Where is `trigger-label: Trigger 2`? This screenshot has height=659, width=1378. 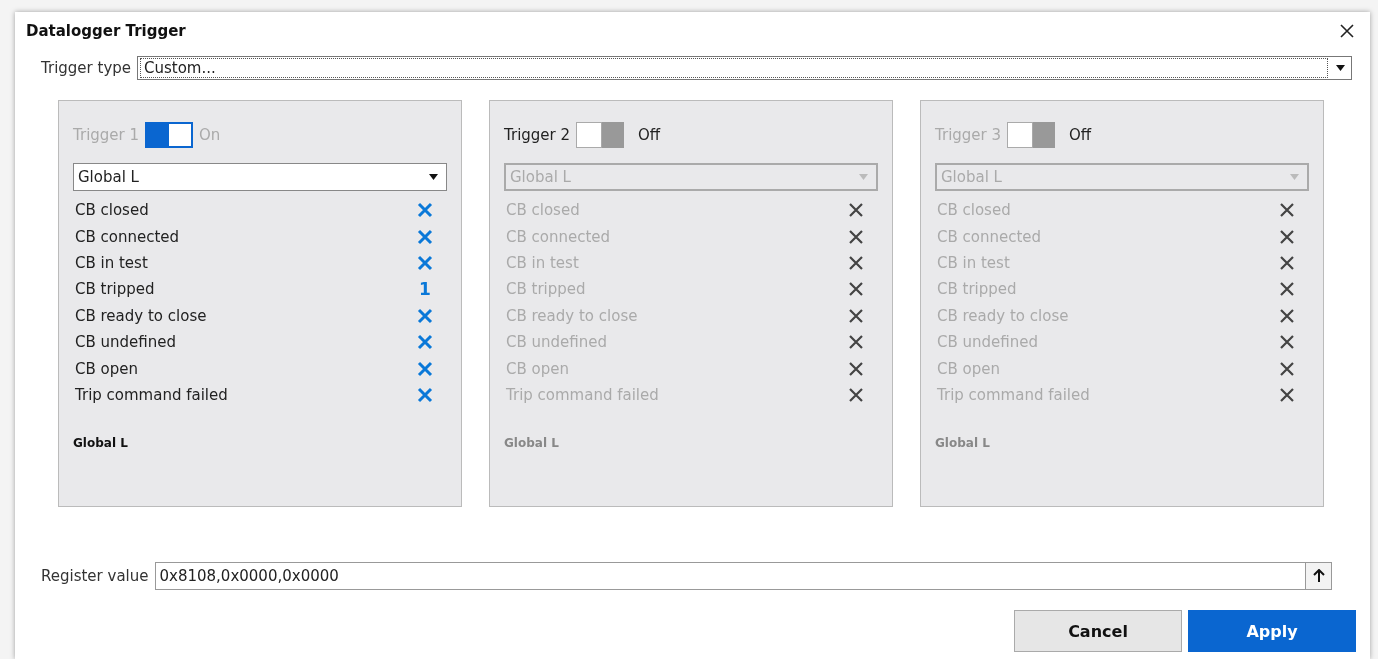 trigger-label: Trigger 2 is located at coordinates (537, 135).